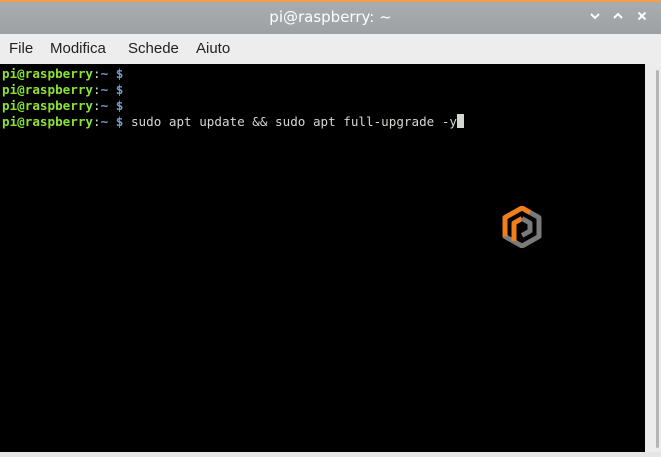 Image resolution: width=661 pixels, height=457 pixels. I want to click on maximize-button, so click(618, 17).